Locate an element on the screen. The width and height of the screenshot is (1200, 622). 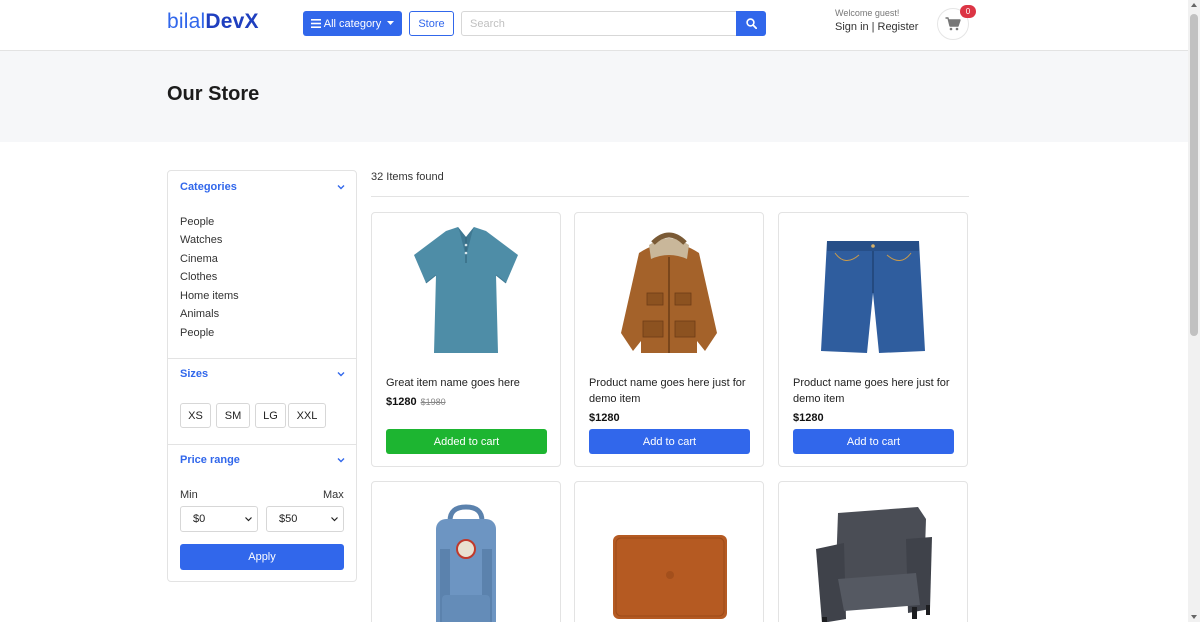
category-item: Animals is located at coordinates (199, 314).